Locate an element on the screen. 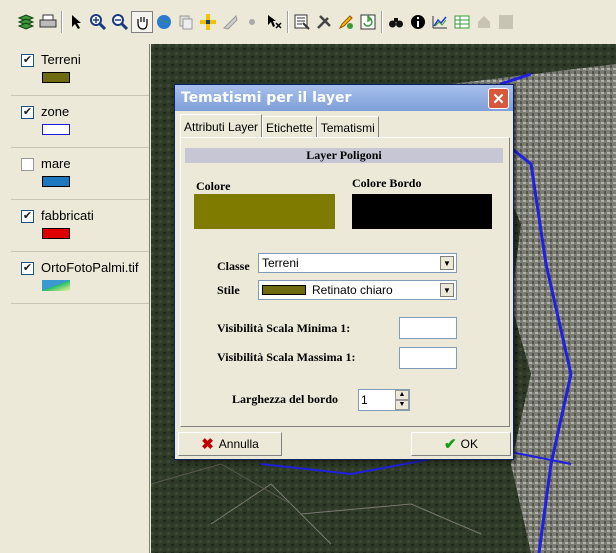  colore-bordo-label: Colore Bordo is located at coordinates (387, 183).